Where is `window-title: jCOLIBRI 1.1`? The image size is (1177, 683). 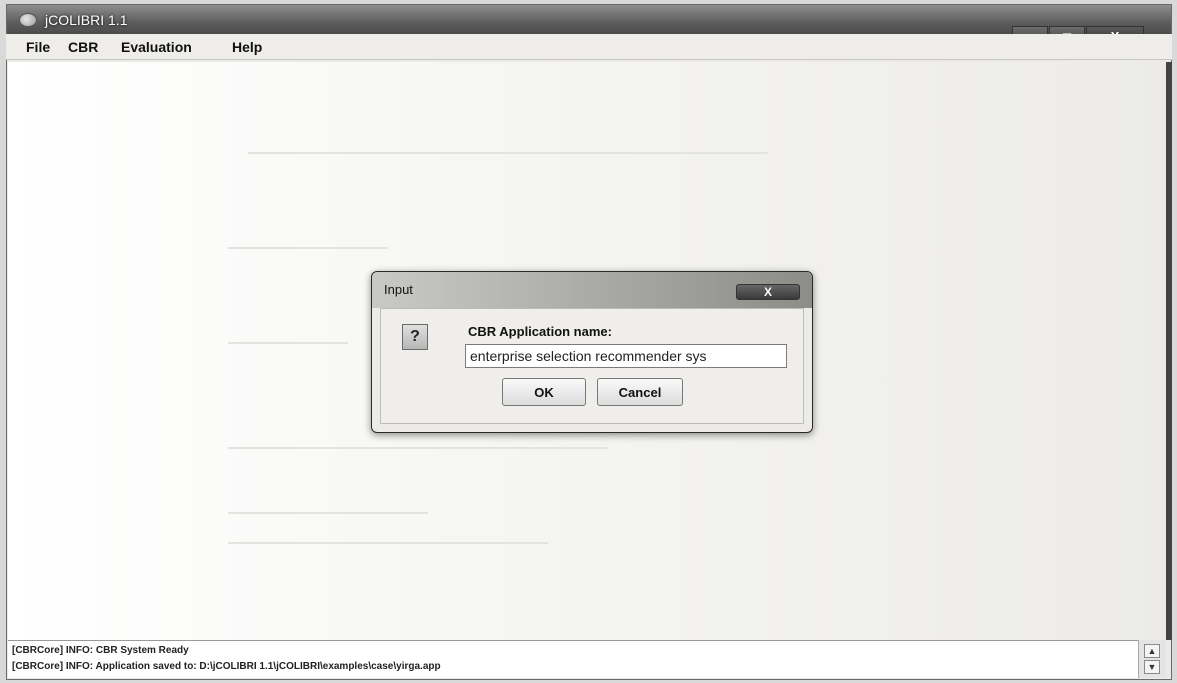 window-title: jCOLIBRI 1.1 is located at coordinates (86, 20).